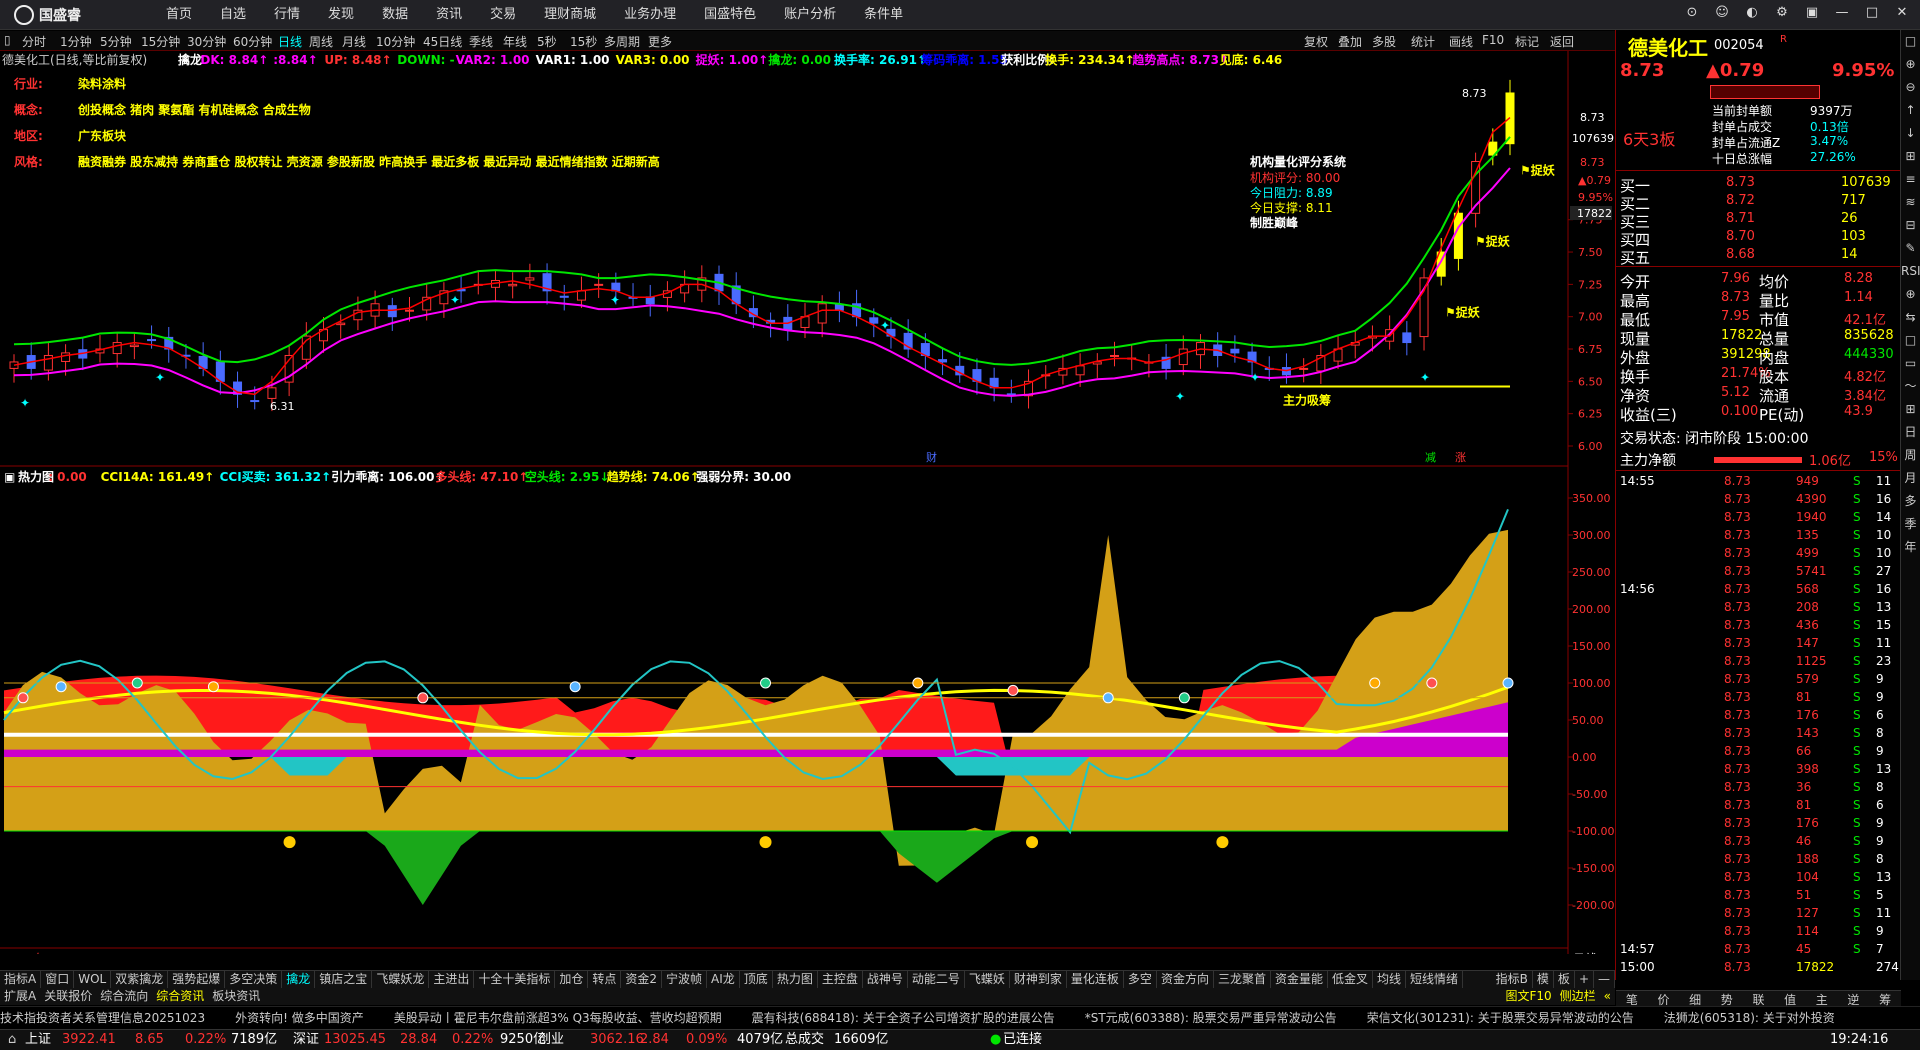  What do you see at coordinates (987, 979) in the screenshot?
I see `indicator-tab-21: 飞蝶妖` at bounding box center [987, 979].